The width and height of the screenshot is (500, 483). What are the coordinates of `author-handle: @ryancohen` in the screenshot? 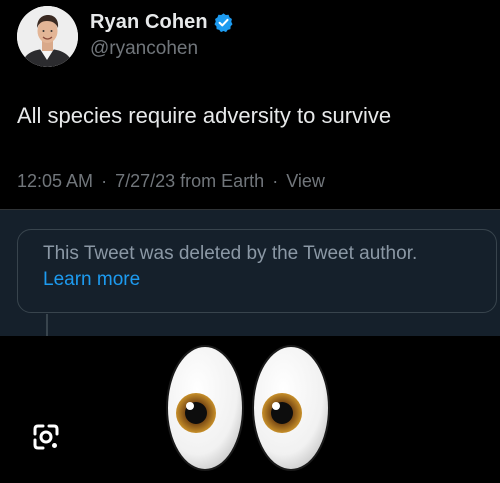 It's located at (144, 49).